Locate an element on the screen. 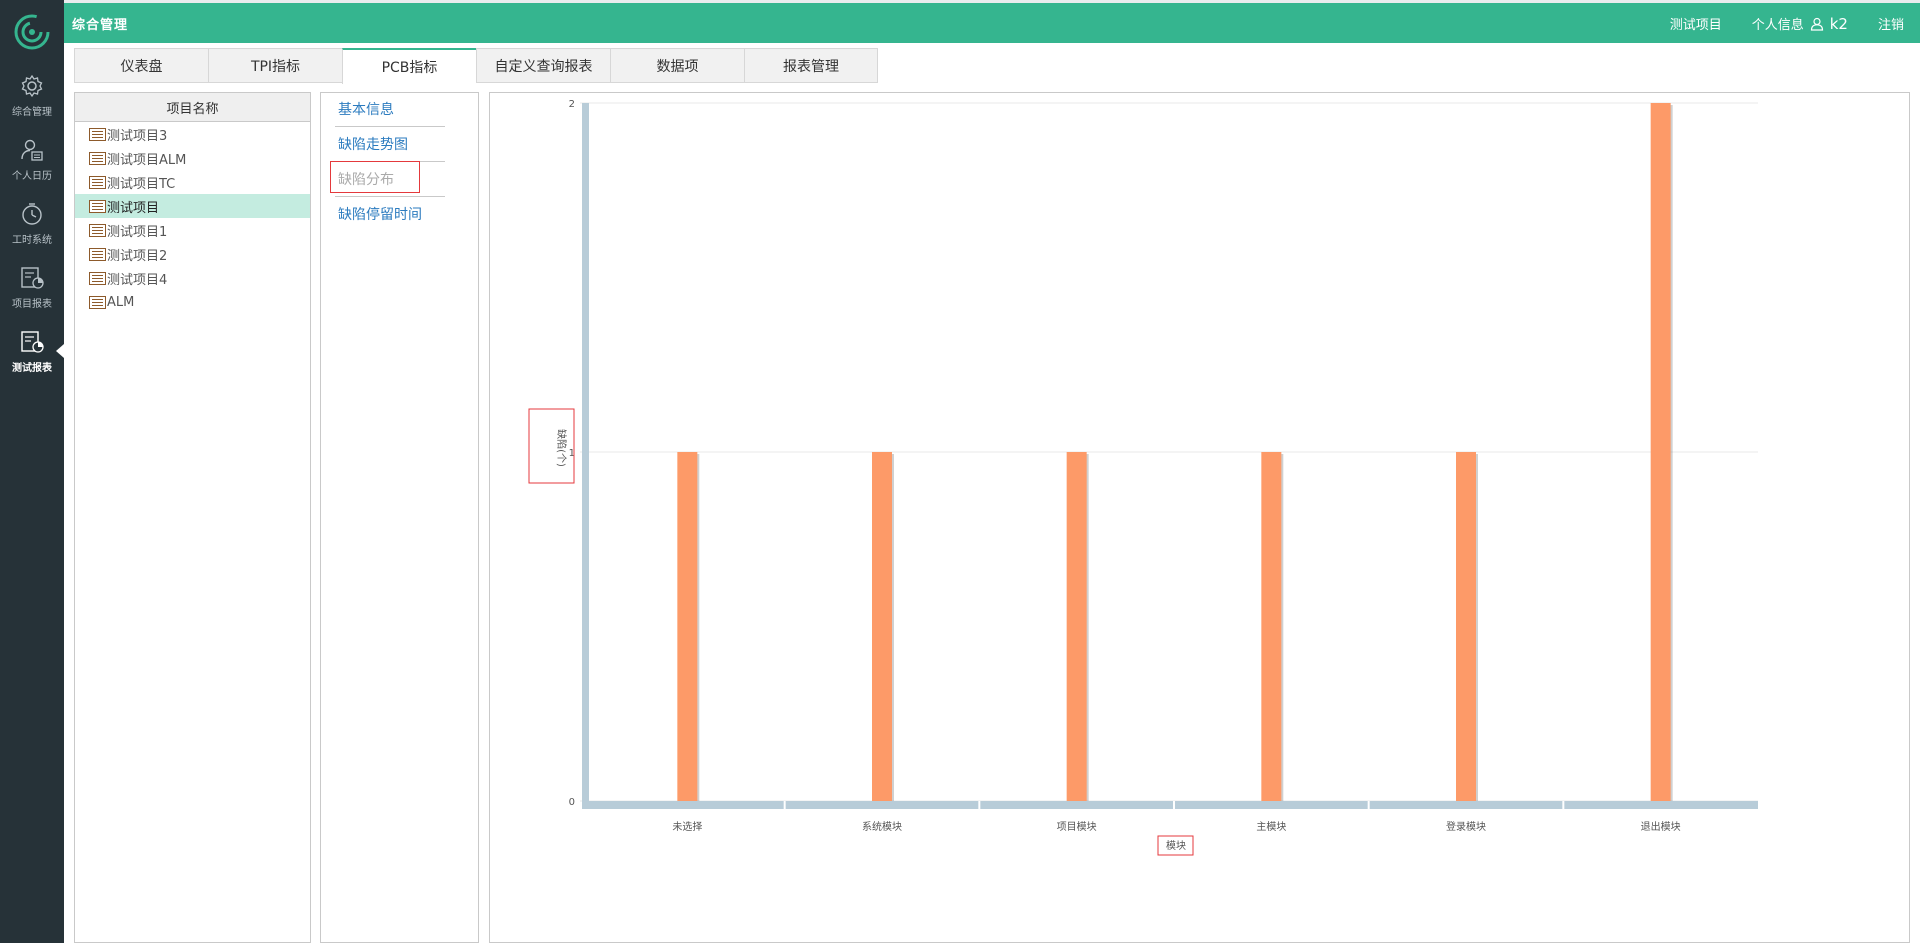  app-logo is located at coordinates (32, 32).